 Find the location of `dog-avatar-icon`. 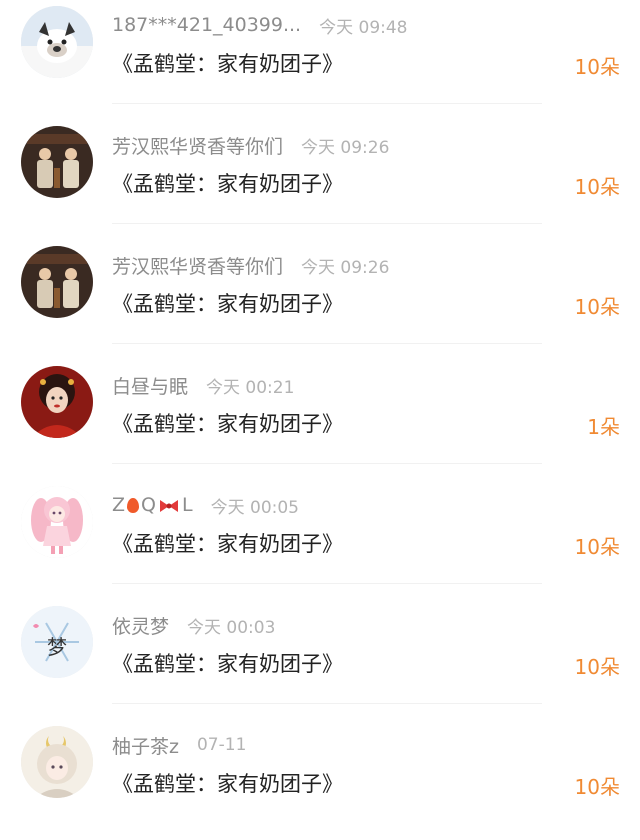

dog-avatar-icon is located at coordinates (57, 42).